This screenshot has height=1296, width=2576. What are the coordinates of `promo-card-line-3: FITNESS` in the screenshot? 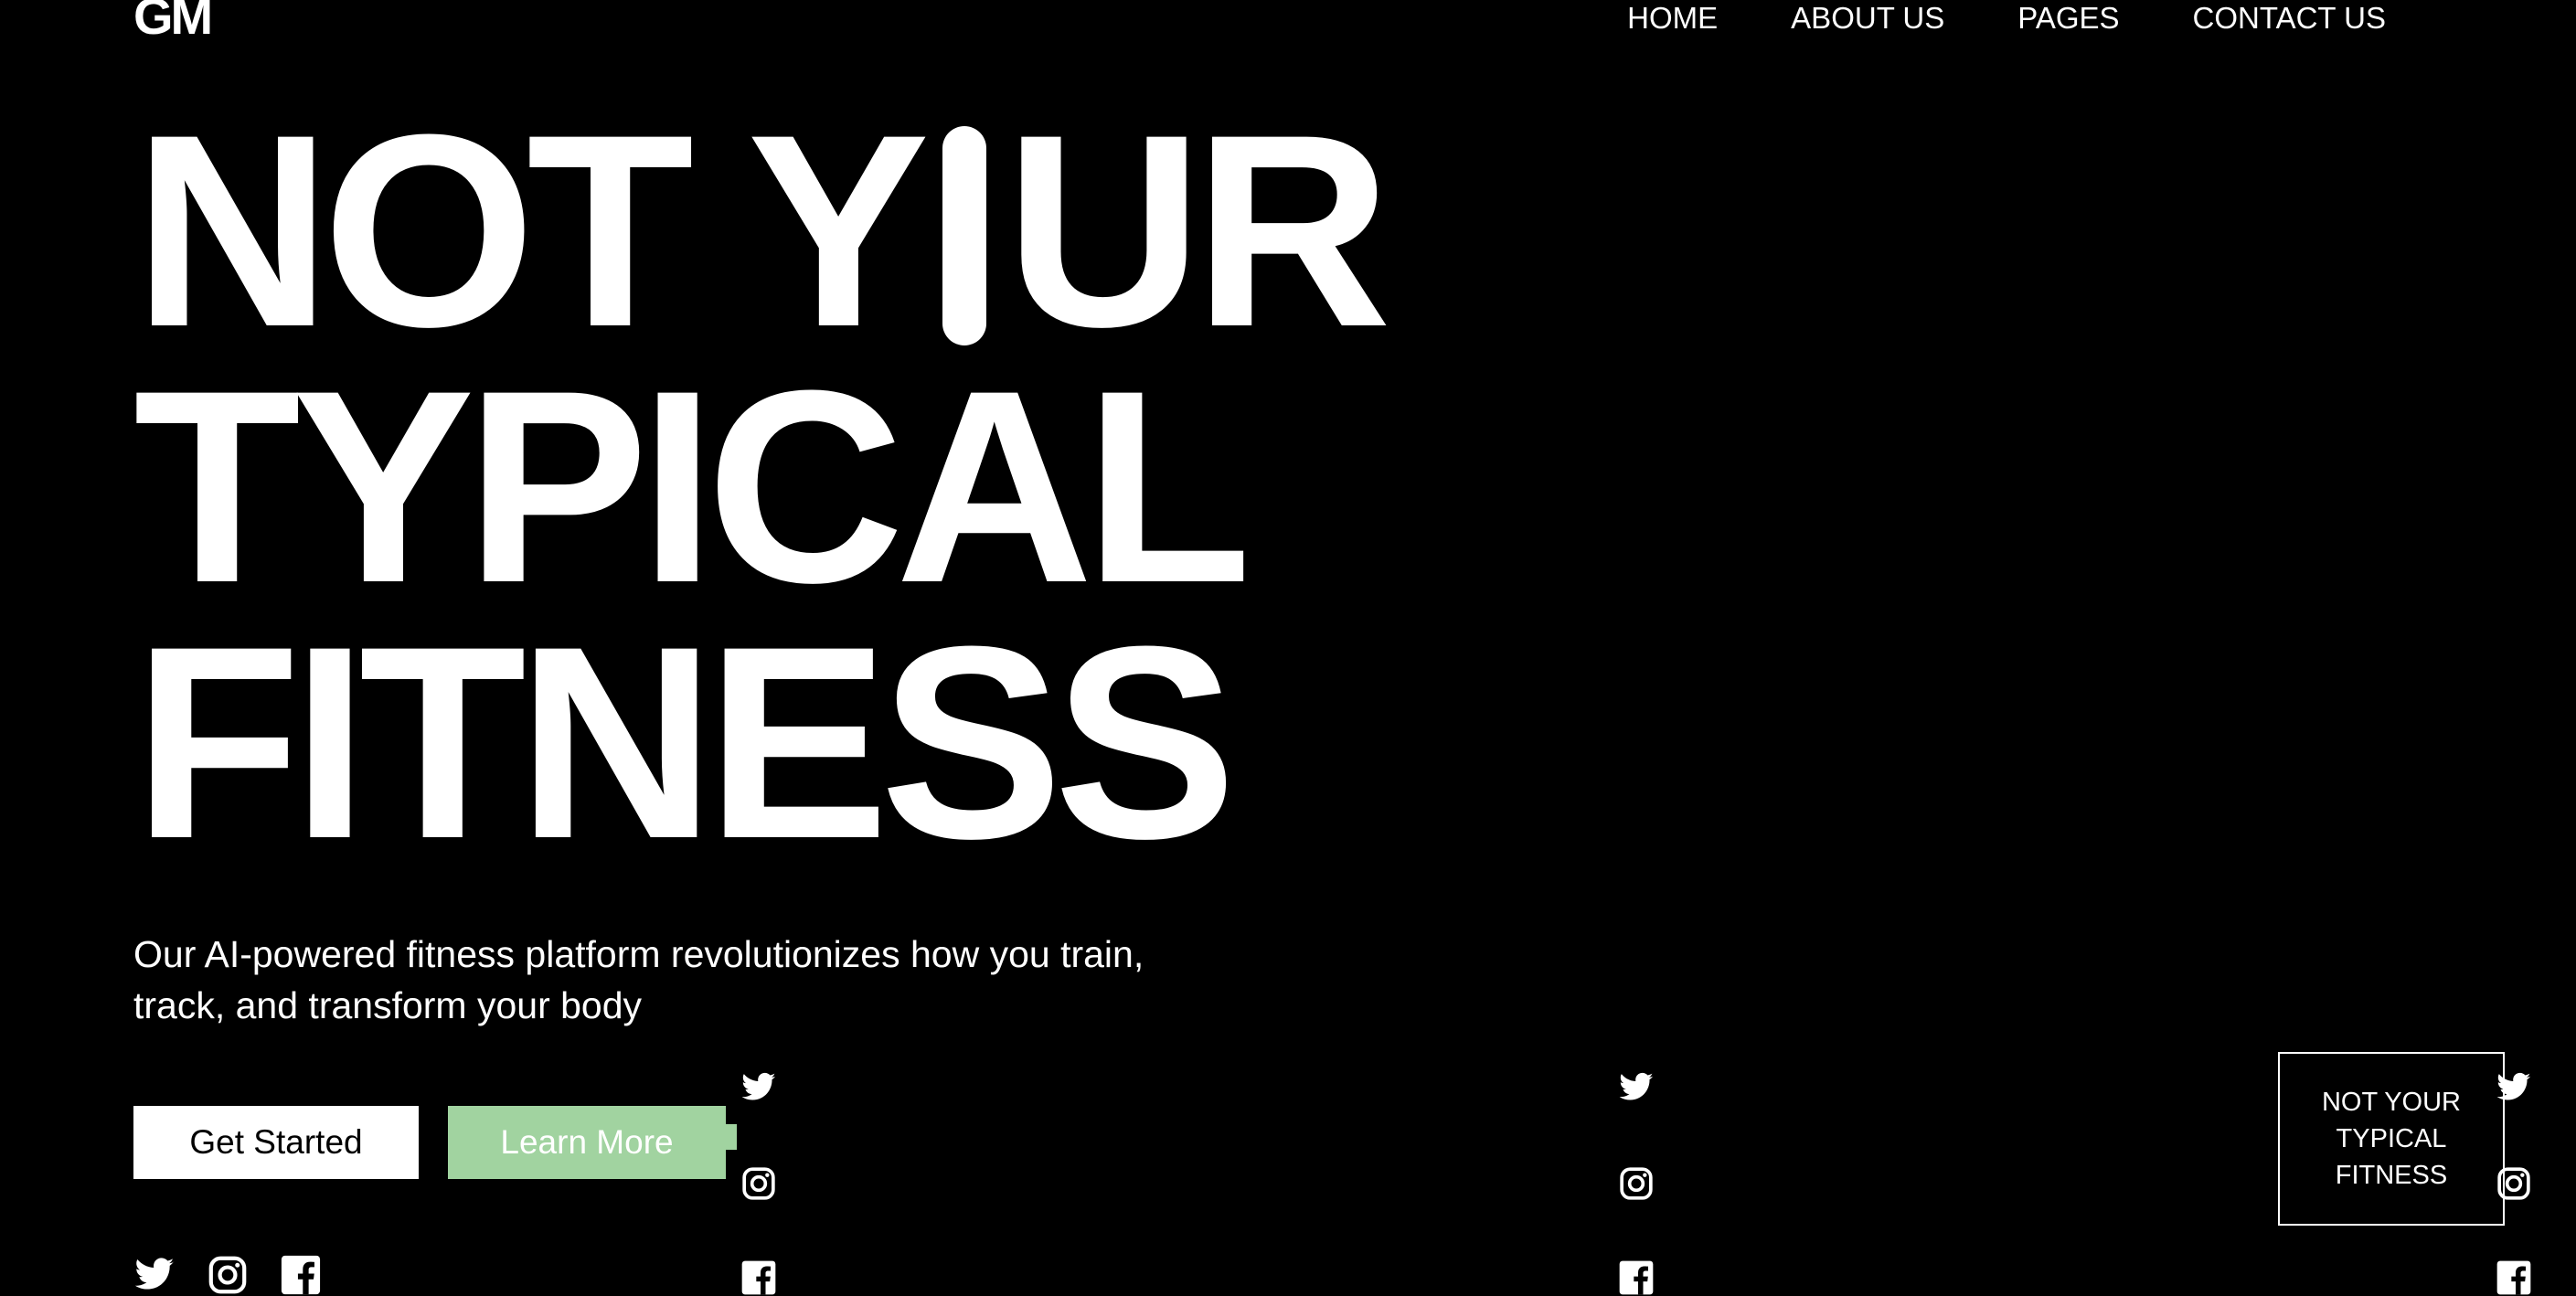 It's located at (2391, 1176).